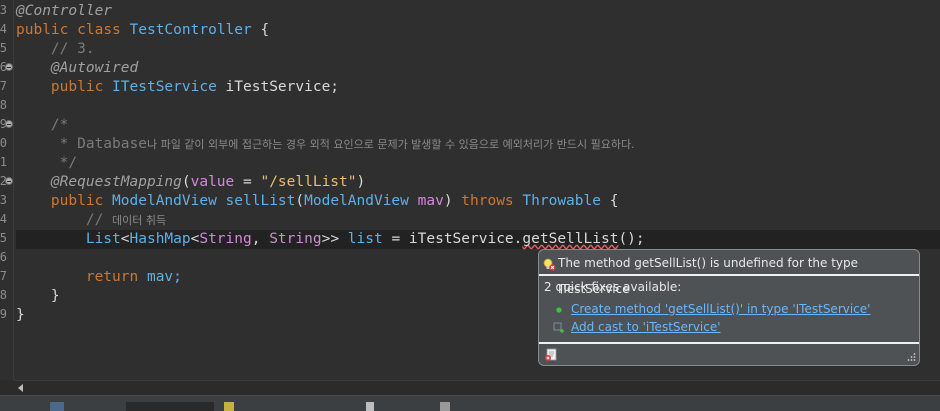 Image resolution: width=940 pixels, height=411 pixels. I want to click on line-number: 1, so click(3, 162).